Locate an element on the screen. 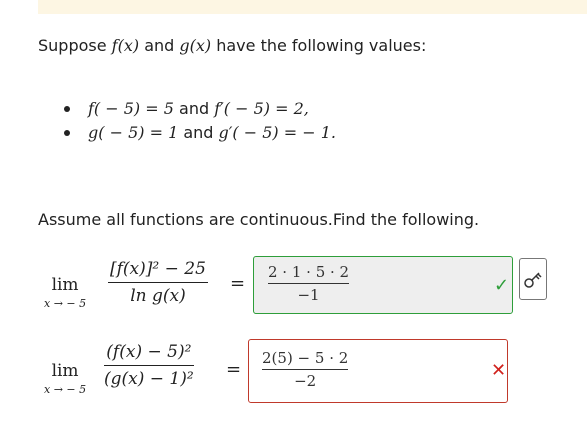 The height and width of the screenshot is (447, 587). limit-operator-2: lim x → − 5 is located at coordinates (65, 378).